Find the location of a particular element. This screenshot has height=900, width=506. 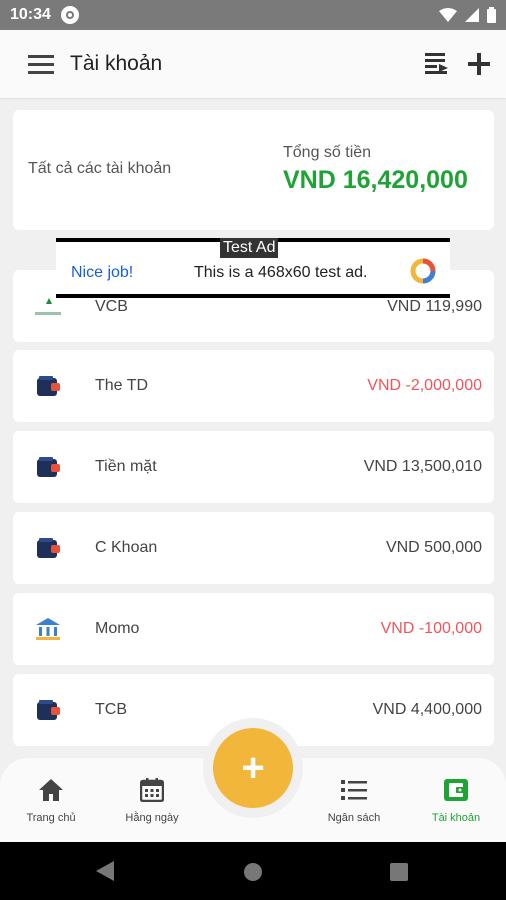

menu-icon is located at coordinates (41, 64).